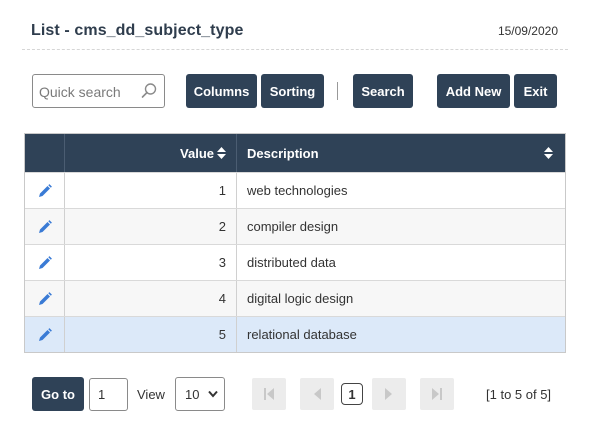  I want to click on current-page: 1, so click(352, 394).